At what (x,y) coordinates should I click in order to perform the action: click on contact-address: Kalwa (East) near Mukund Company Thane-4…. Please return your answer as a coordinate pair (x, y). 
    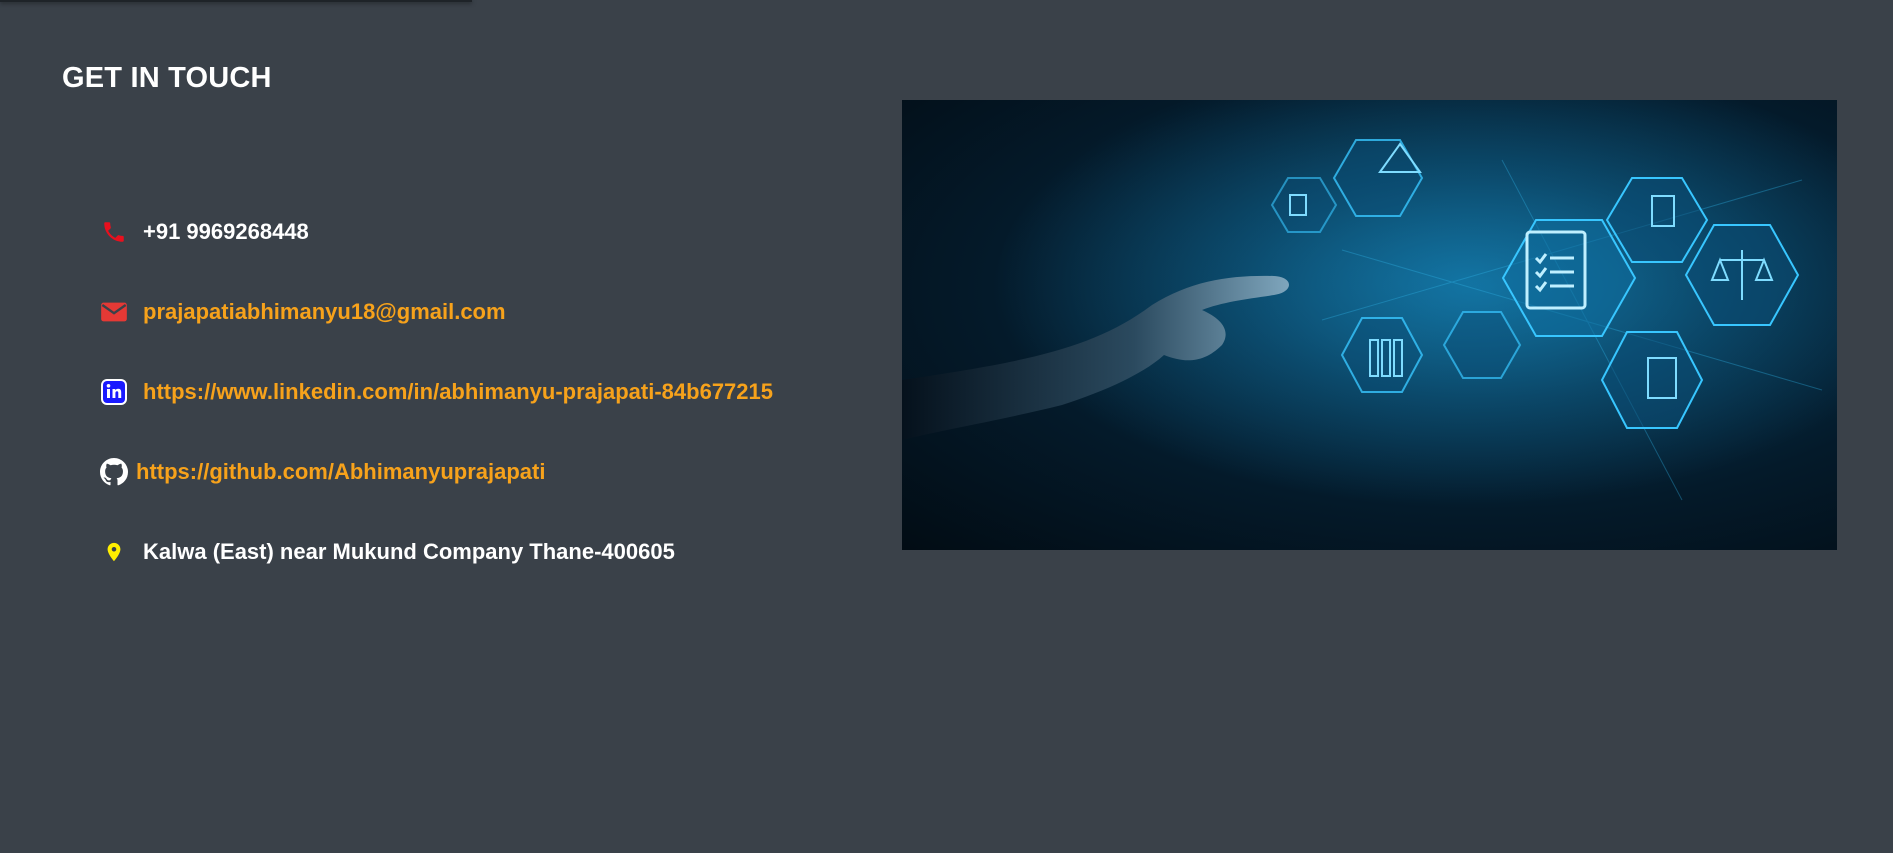
    Looking at the image, I should click on (387, 552).